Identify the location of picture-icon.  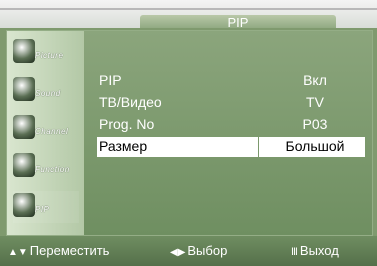
(24, 51).